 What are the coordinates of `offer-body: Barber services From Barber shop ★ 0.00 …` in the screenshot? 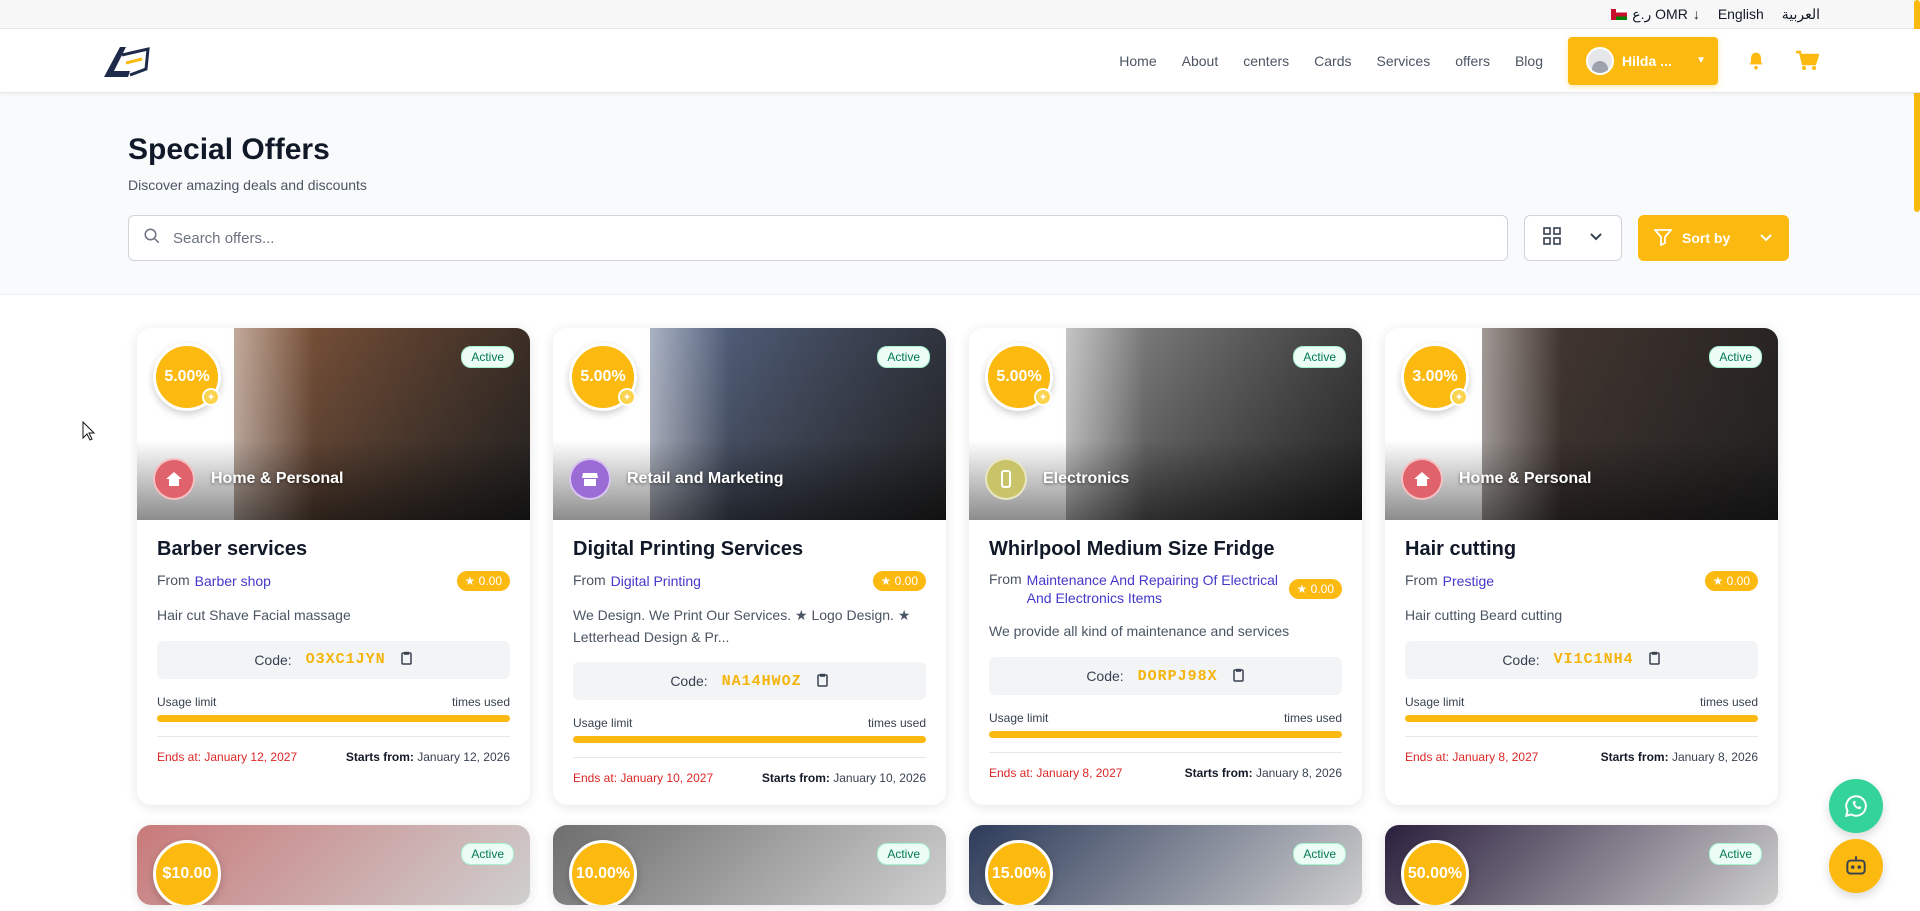 It's located at (333, 652).